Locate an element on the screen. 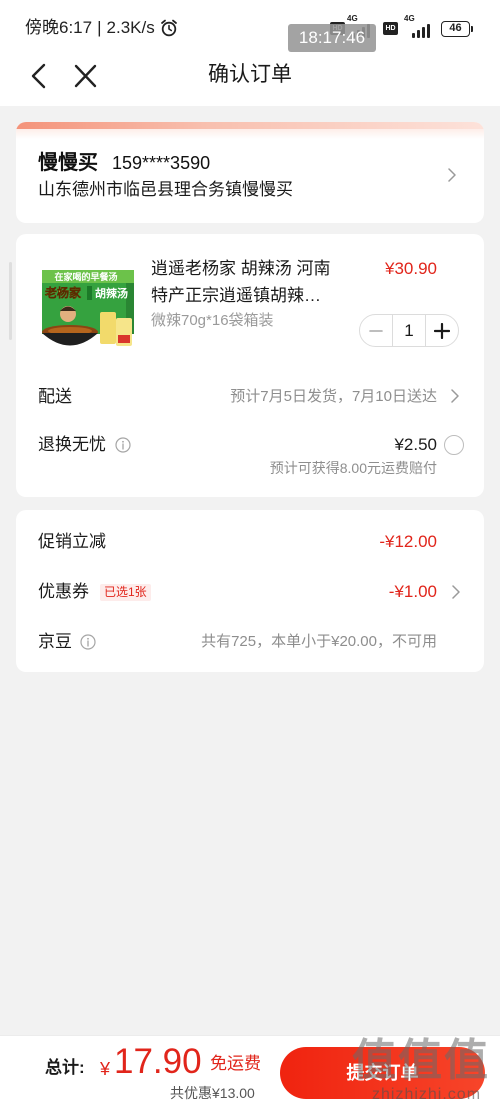  return-insurance-radio is located at coordinates (454, 445).